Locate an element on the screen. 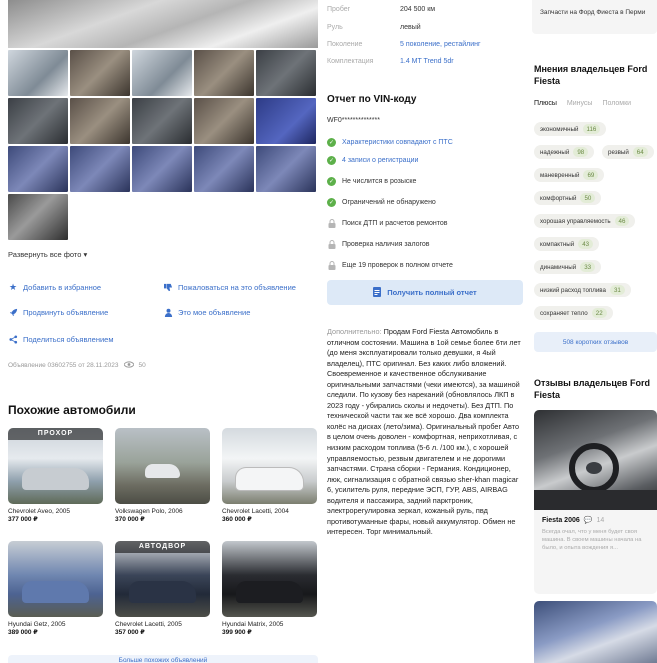 The height and width of the screenshot is (663, 657). vin-check-item: Проверка наличия залогов is located at coordinates (378, 244).